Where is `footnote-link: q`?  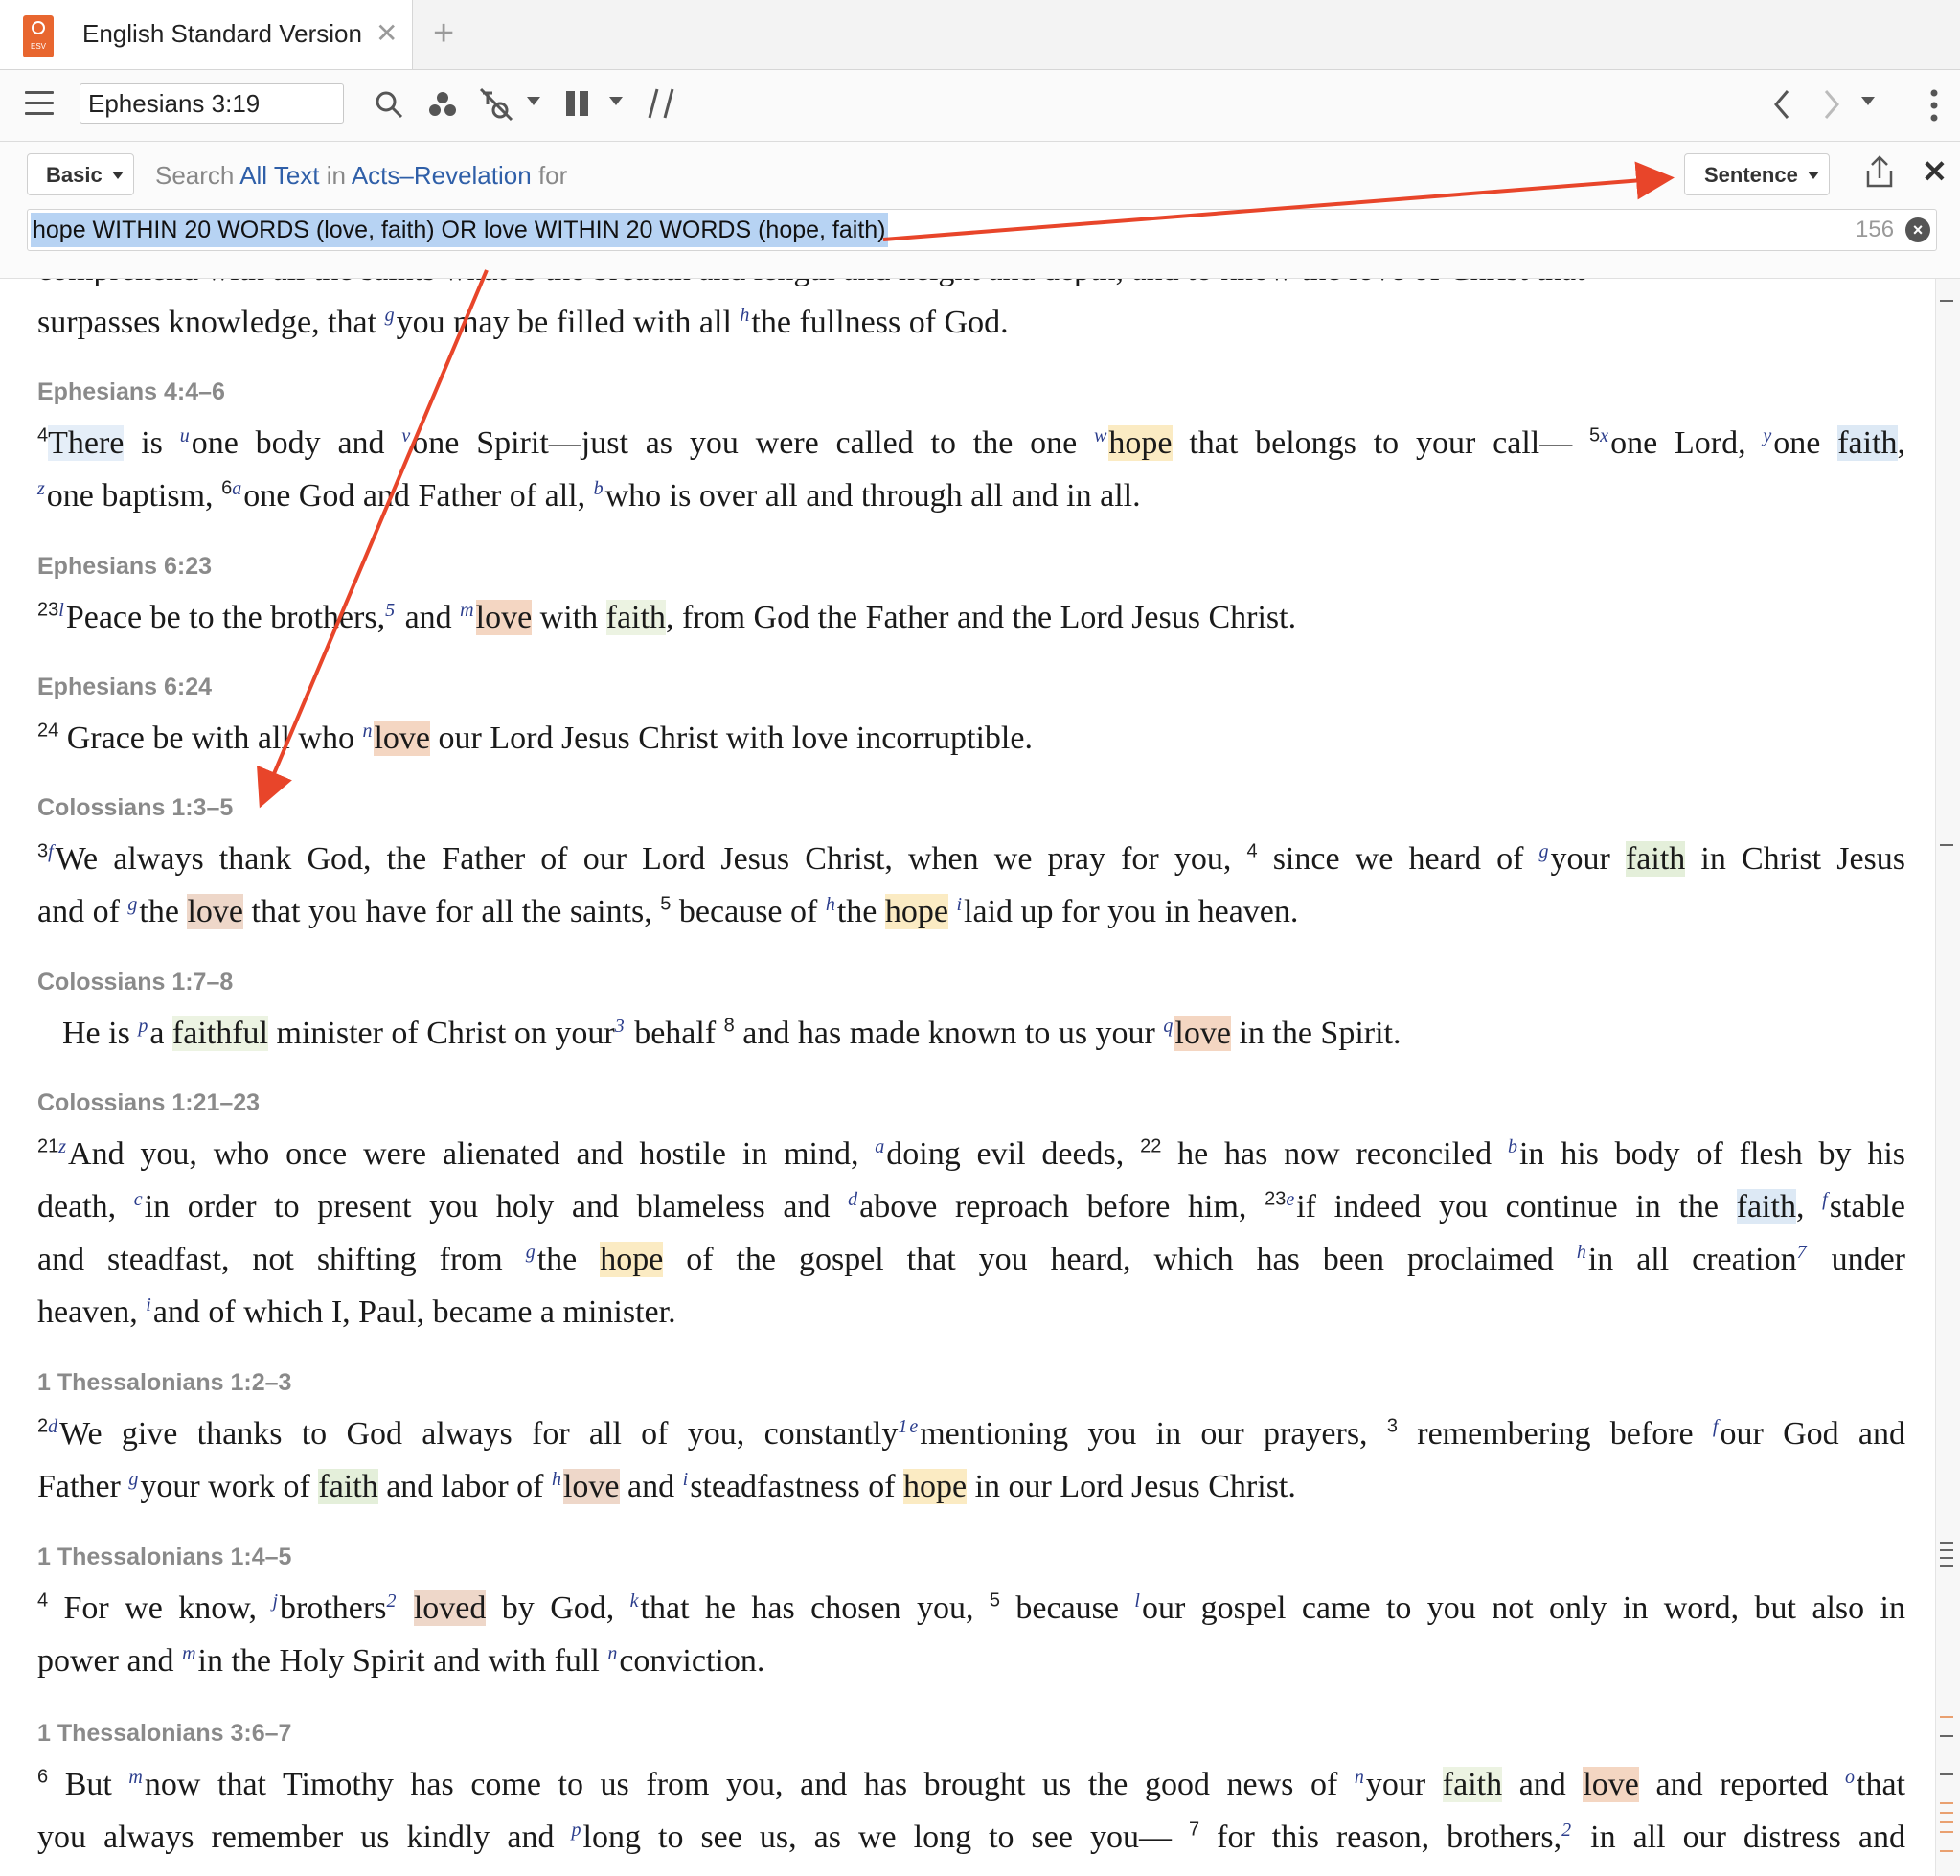
footnote-link: q is located at coordinates (1168, 1026).